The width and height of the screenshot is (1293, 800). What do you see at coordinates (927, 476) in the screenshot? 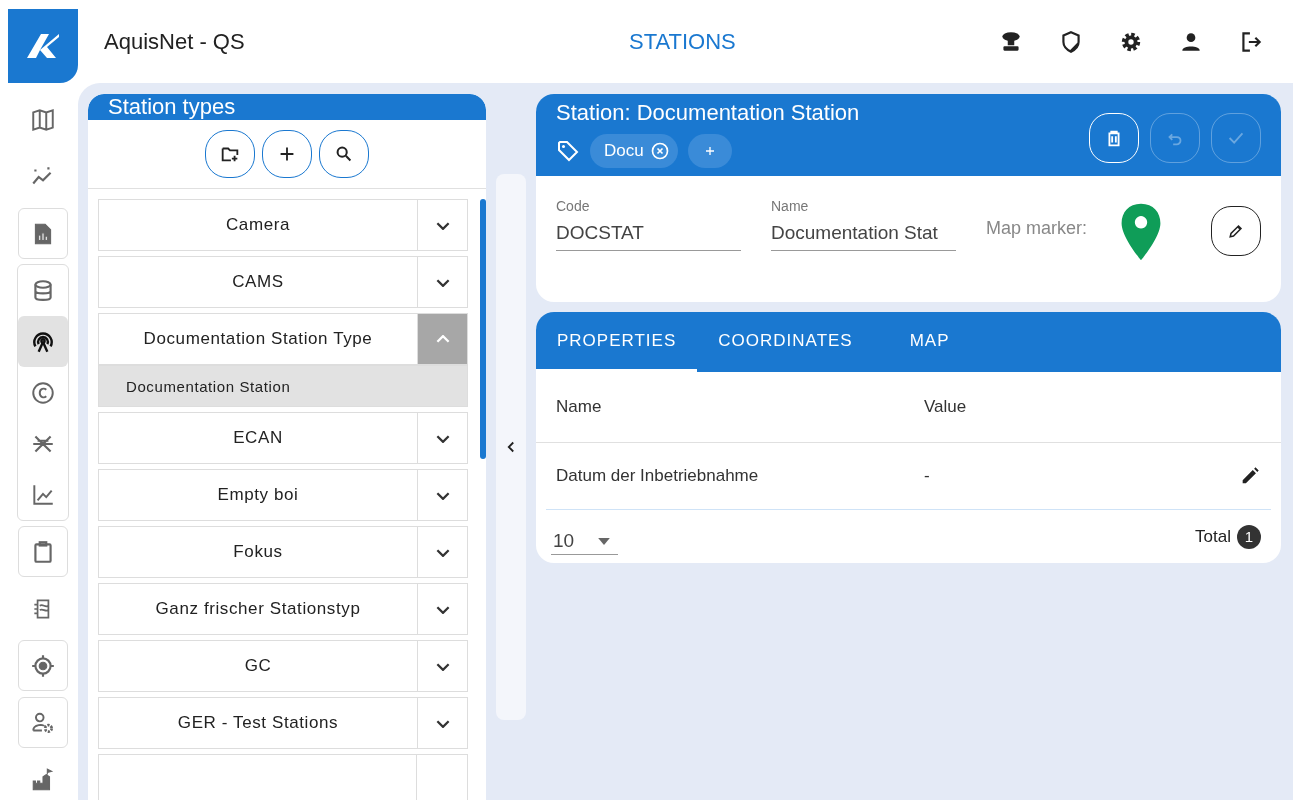
I see `table-cell-text: -` at bounding box center [927, 476].